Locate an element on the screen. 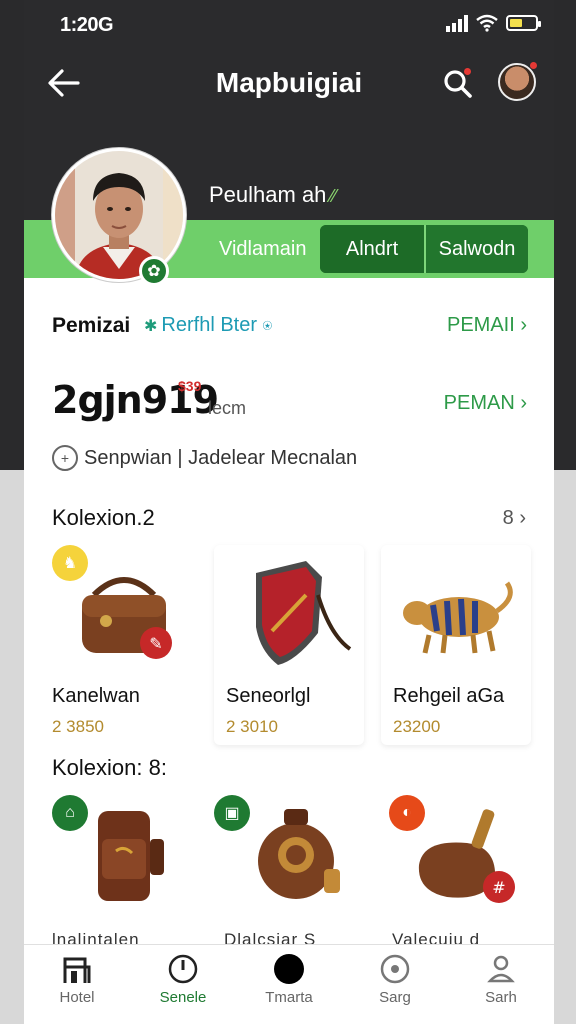 Image resolution: width=576 pixels, height=1024 pixels. notification-dot is located at coordinates (467, 71).